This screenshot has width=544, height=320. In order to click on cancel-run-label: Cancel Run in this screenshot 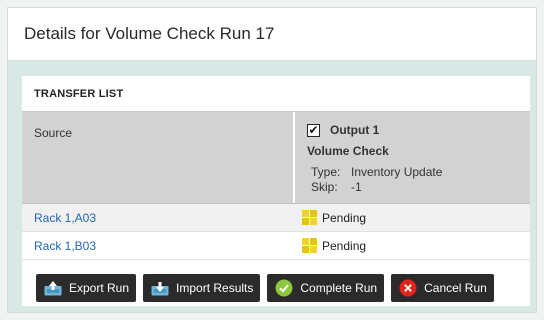, I will do `click(455, 288)`.